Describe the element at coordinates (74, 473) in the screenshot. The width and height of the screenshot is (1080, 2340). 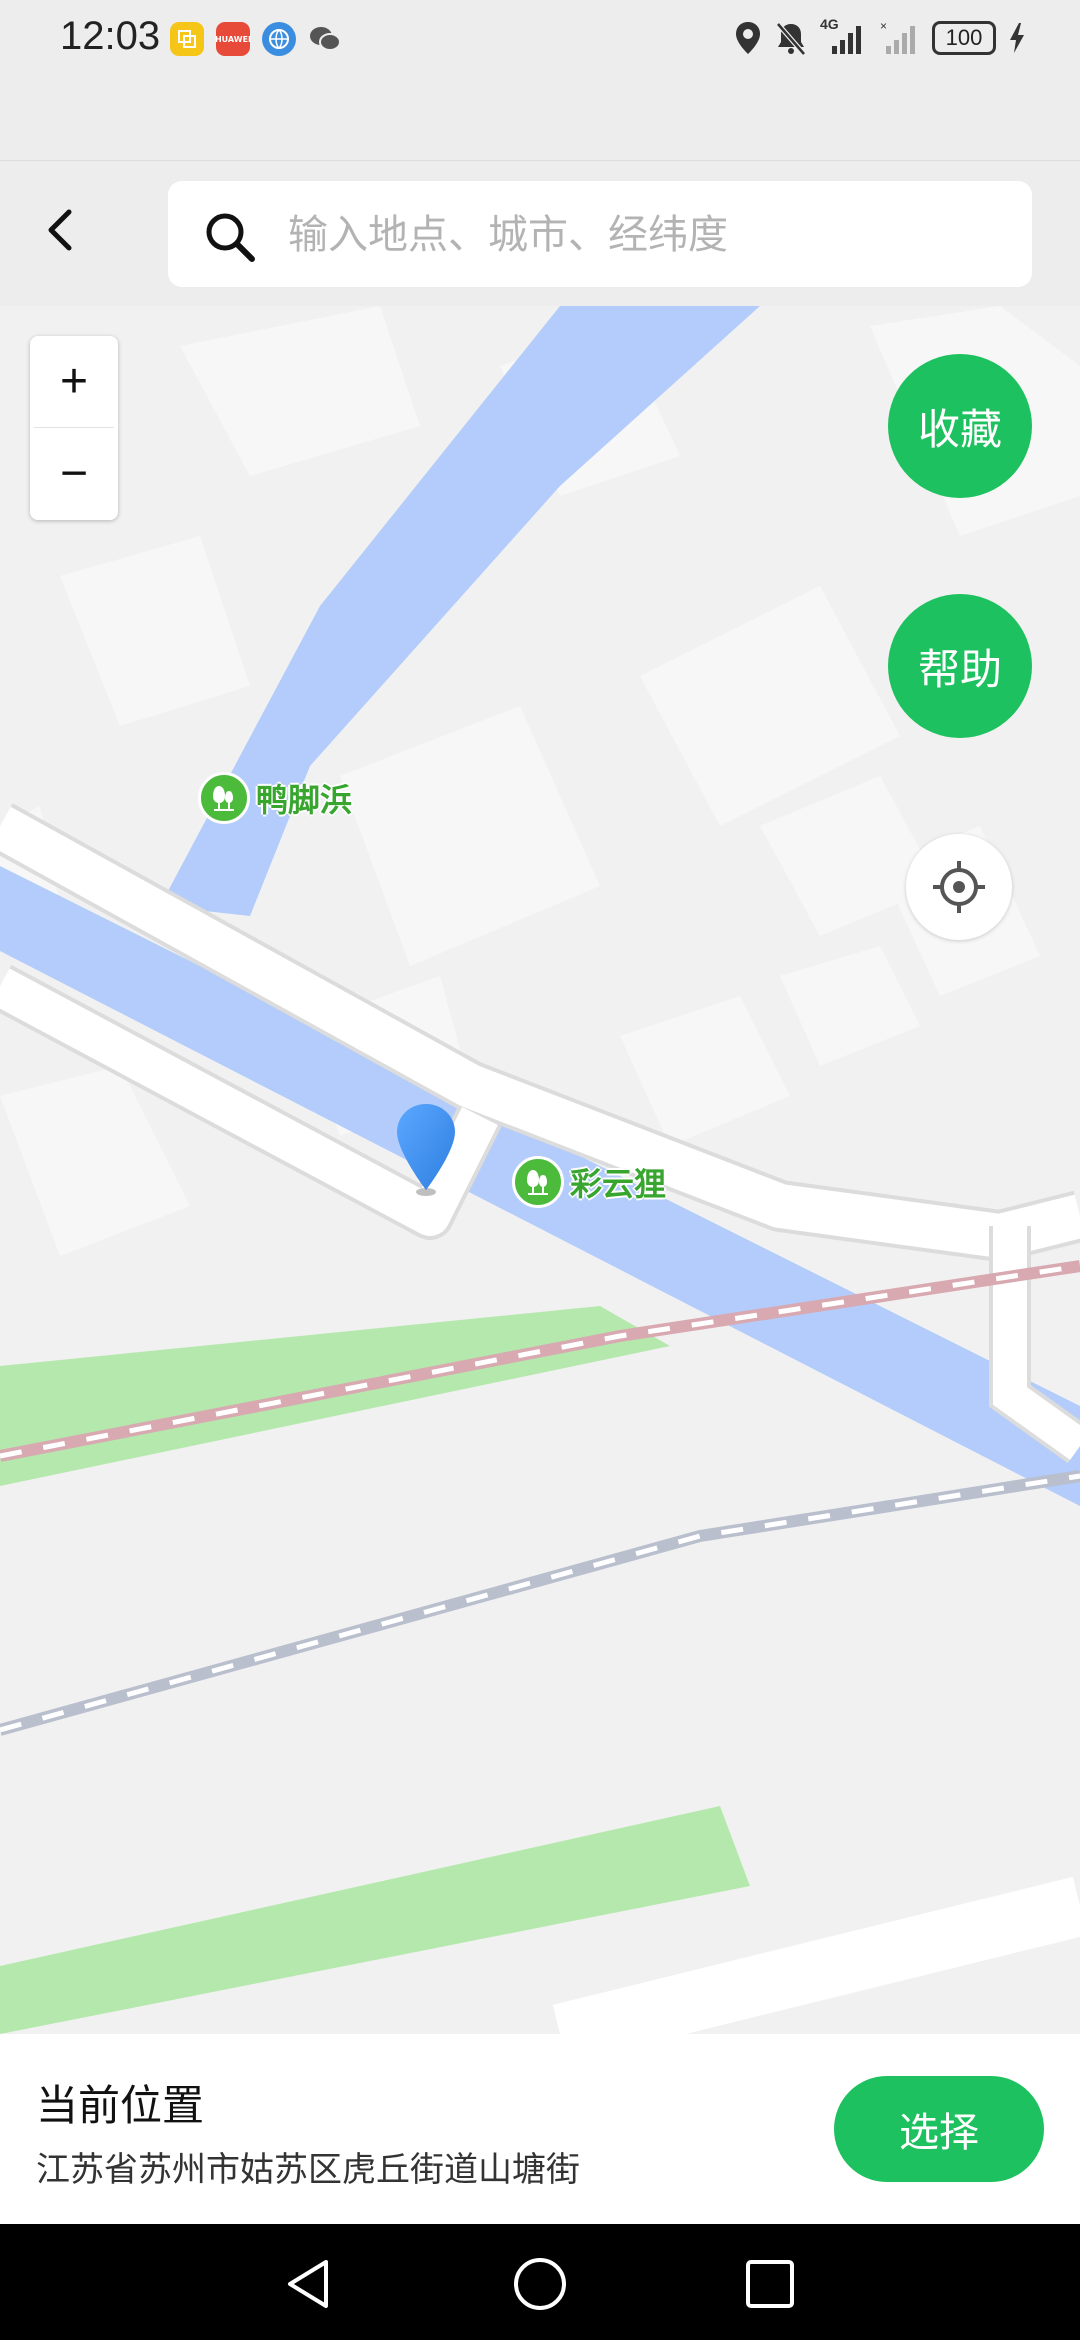
I see `zoom-out-button: −` at that location.